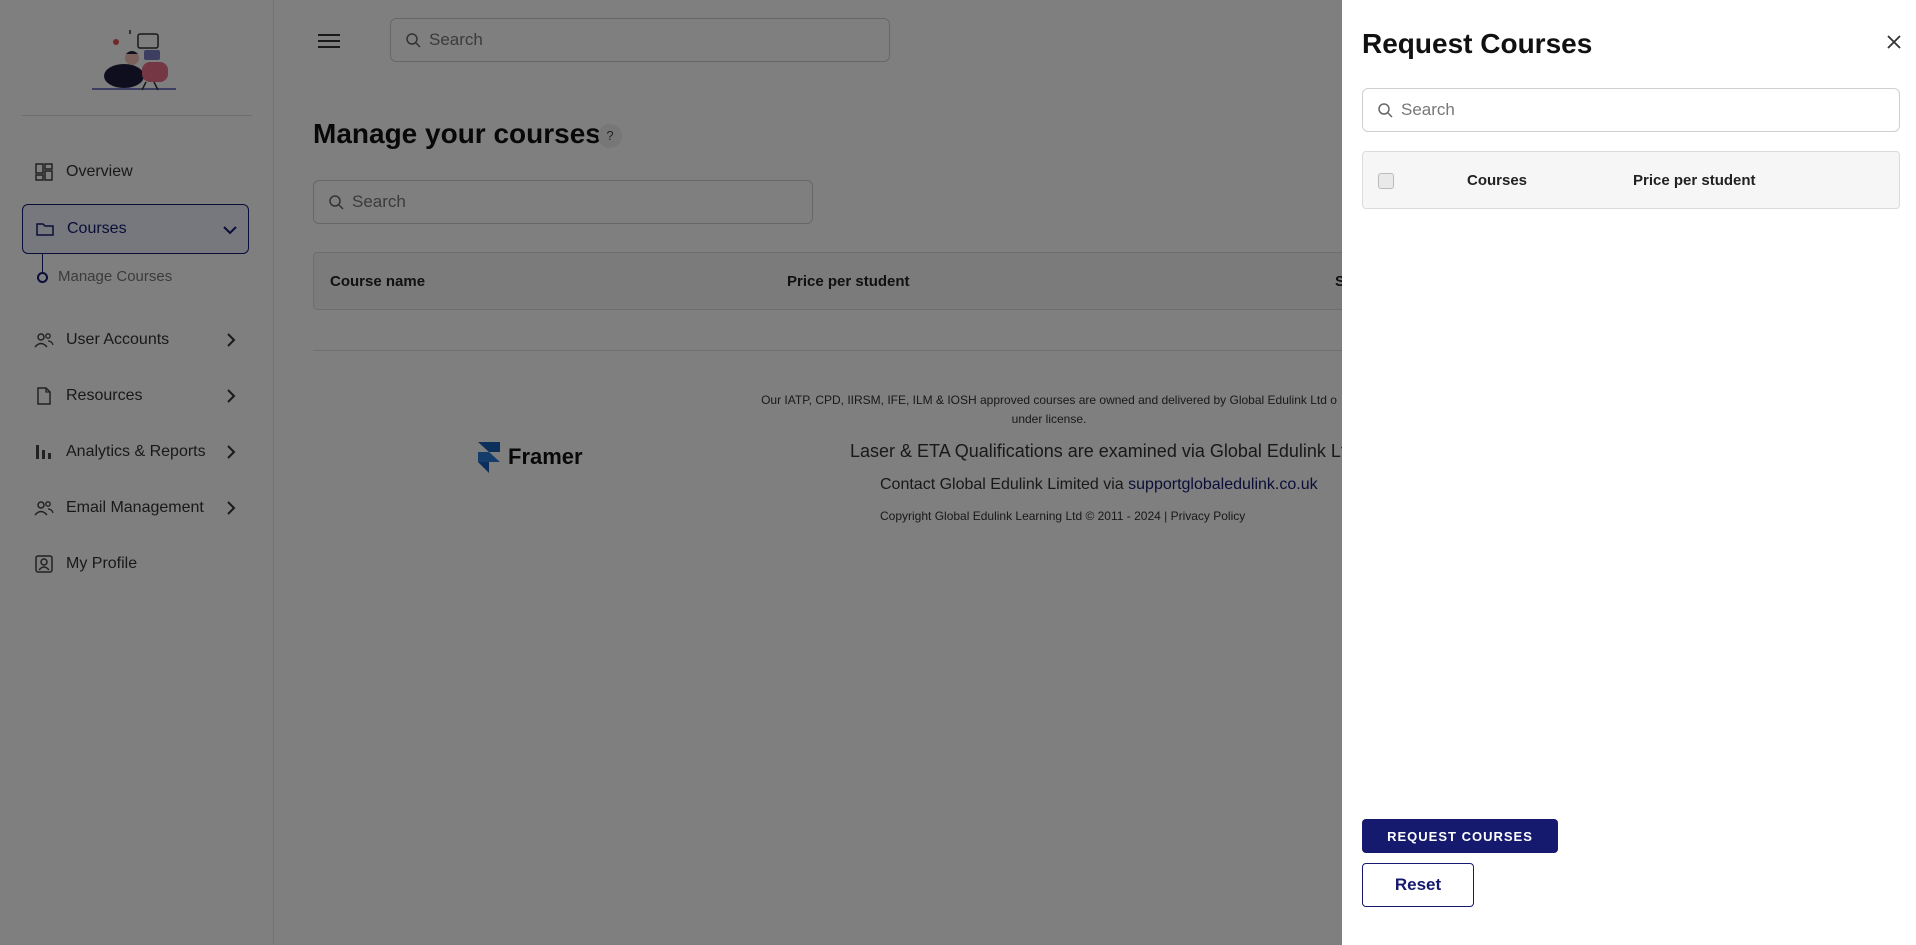 Image resolution: width=1916 pixels, height=945 pixels. Describe the element at coordinates (1631, 180) in the screenshot. I see `drawer-table-header: Courses Price per student` at that location.